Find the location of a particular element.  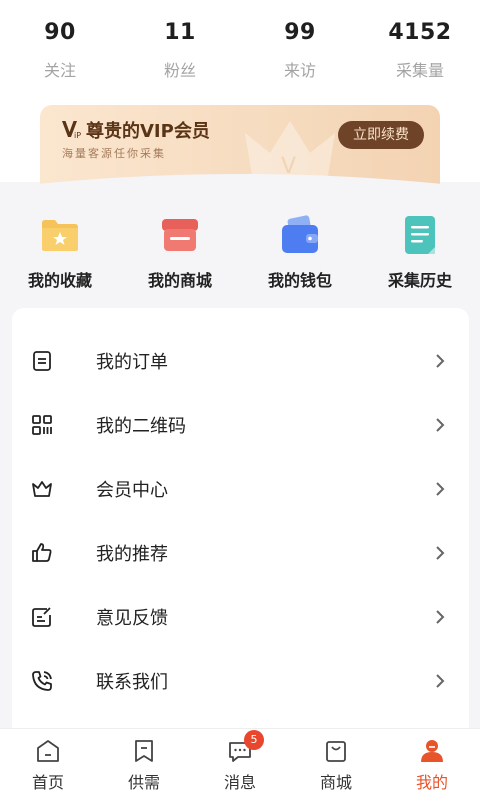

stat-visitors-label: 来访 is located at coordinates (299, 70).